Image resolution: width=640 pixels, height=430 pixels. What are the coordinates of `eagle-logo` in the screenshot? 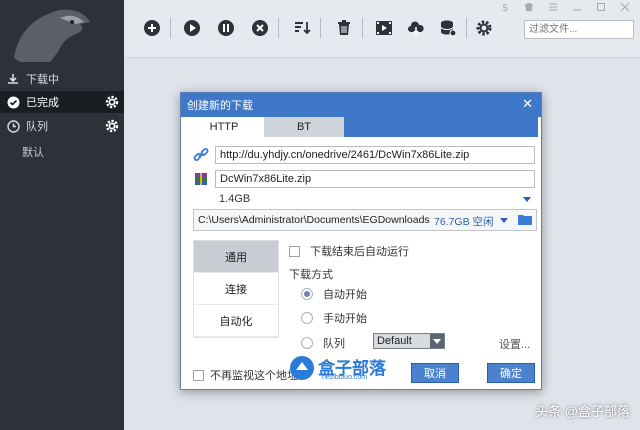 It's located at (62, 31).